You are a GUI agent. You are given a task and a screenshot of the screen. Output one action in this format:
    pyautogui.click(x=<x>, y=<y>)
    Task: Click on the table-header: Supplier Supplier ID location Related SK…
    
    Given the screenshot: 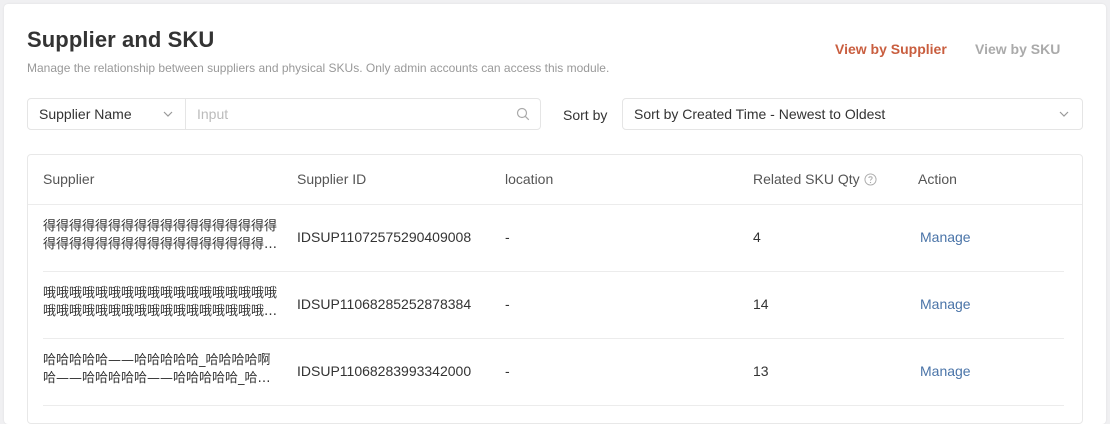 What is the action you would take?
    pyautogui.click(x=555, y=180)
    